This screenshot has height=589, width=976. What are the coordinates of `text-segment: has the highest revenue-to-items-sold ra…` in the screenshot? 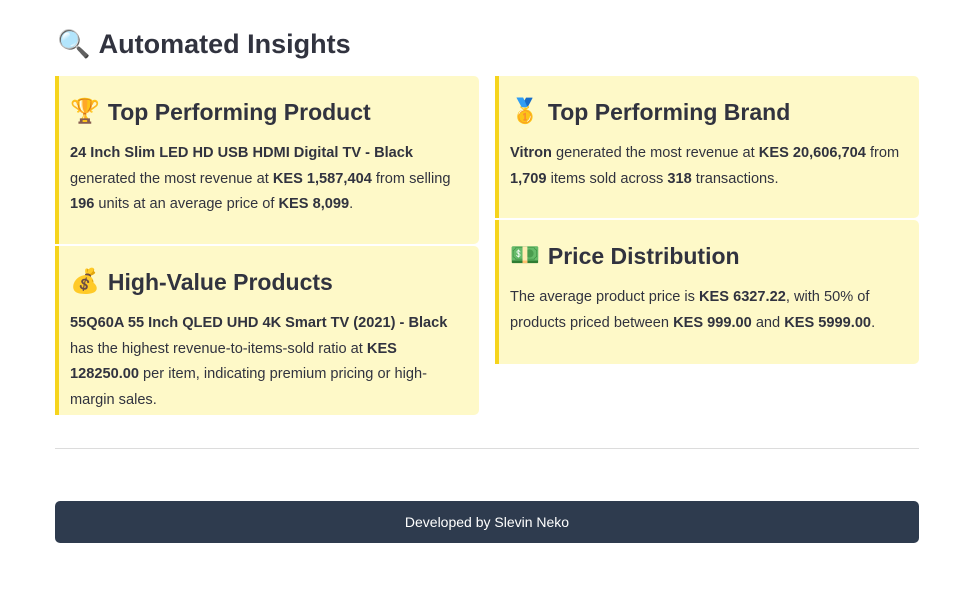 It's located at (218, 348).